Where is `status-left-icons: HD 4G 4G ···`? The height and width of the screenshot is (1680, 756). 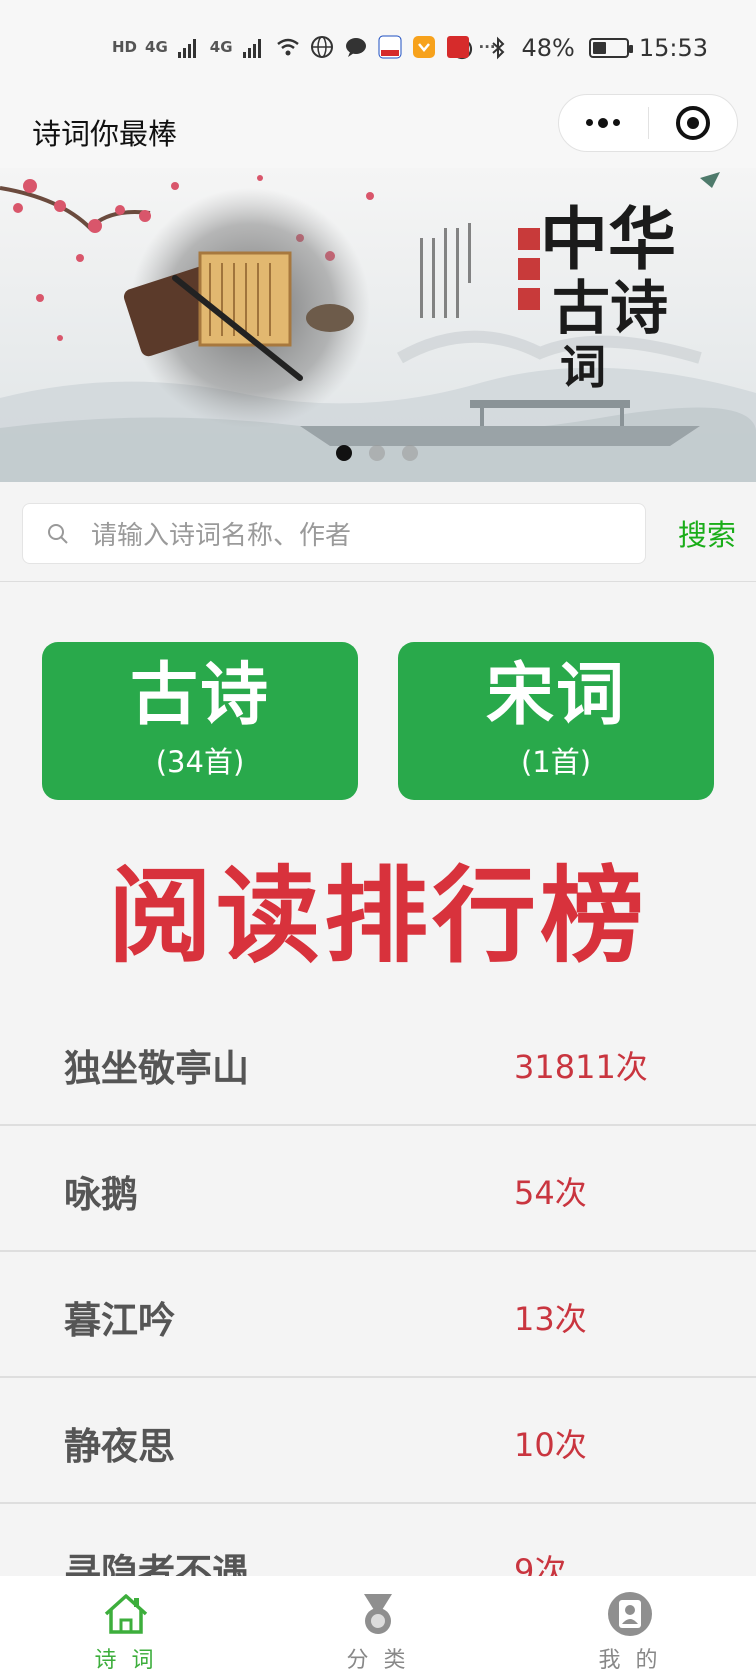 status-left-icons: HD 4G 4G ··· is located at coordinates (304, 47).